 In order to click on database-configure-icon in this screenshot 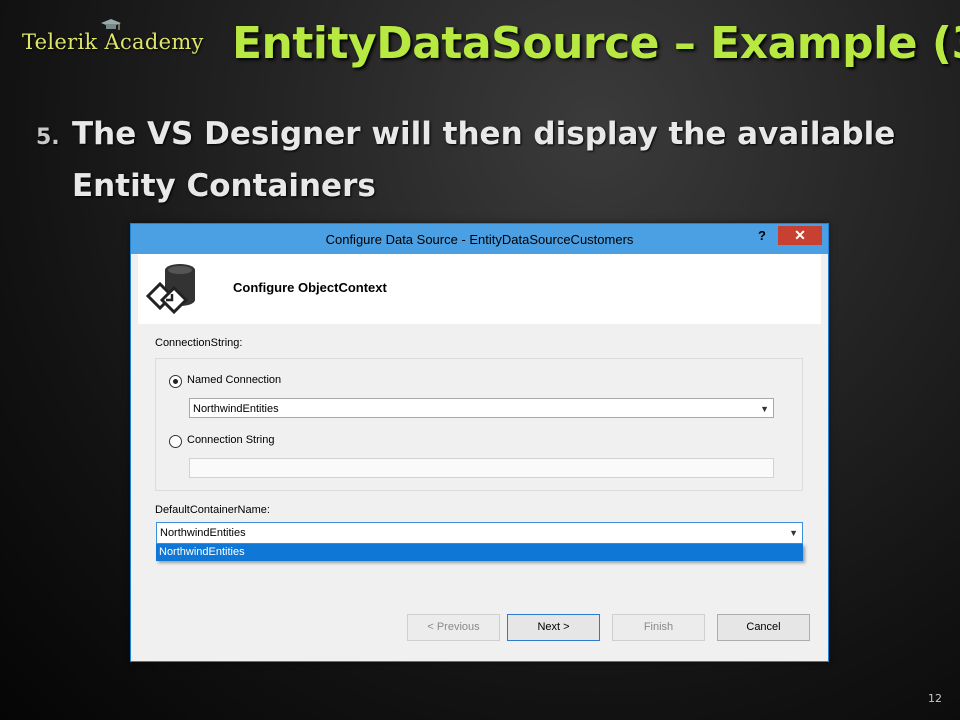, I will do `click(170, 289)`.